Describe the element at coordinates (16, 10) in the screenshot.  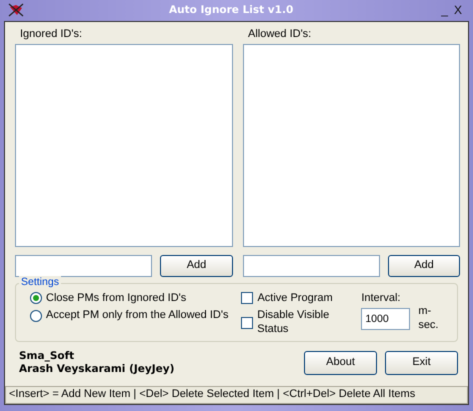
I see `app-icon` at that location.